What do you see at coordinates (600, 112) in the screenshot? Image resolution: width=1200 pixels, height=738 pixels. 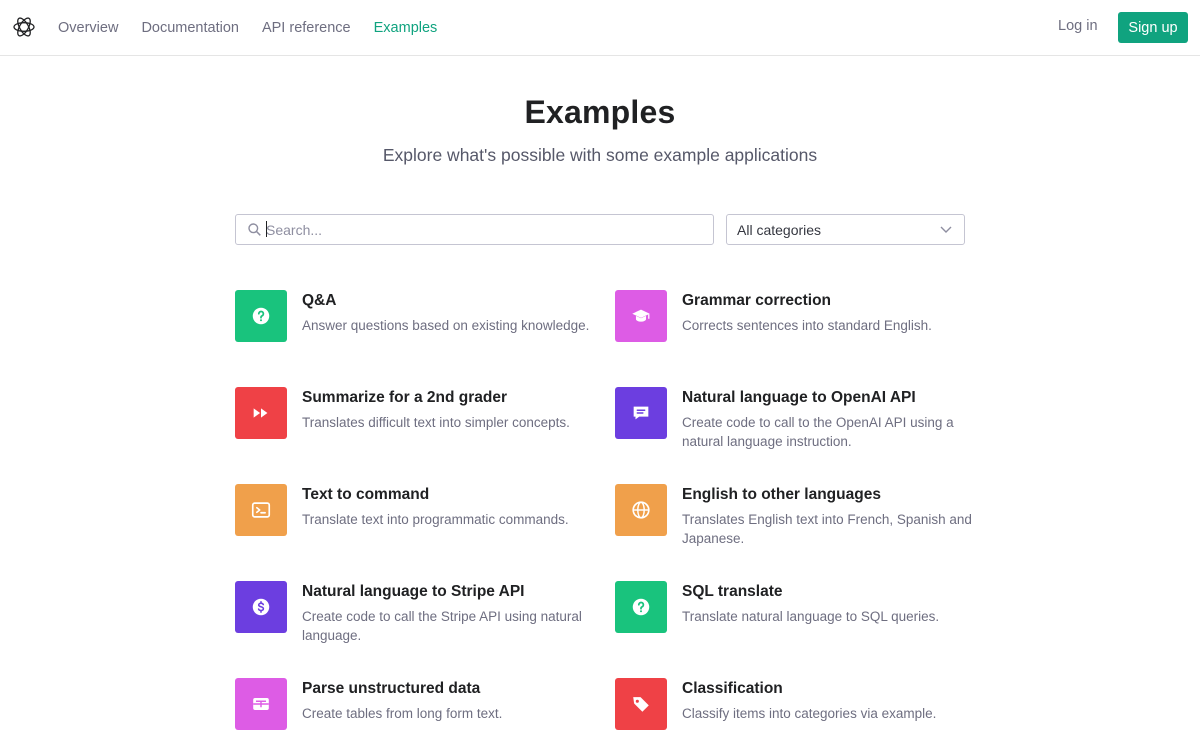 I see `page-title: Examples` at bounding box center [600, 112].